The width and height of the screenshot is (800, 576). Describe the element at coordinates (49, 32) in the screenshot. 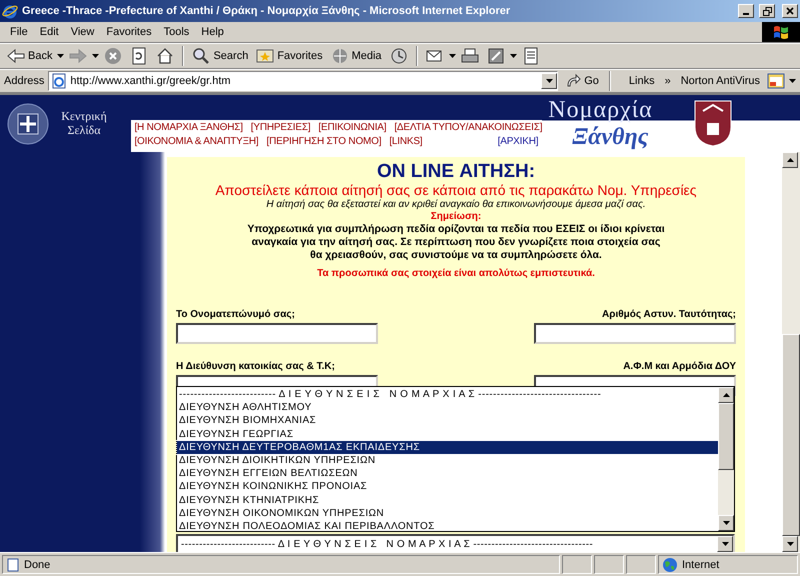

I see `menu-item: Edit` at that location.